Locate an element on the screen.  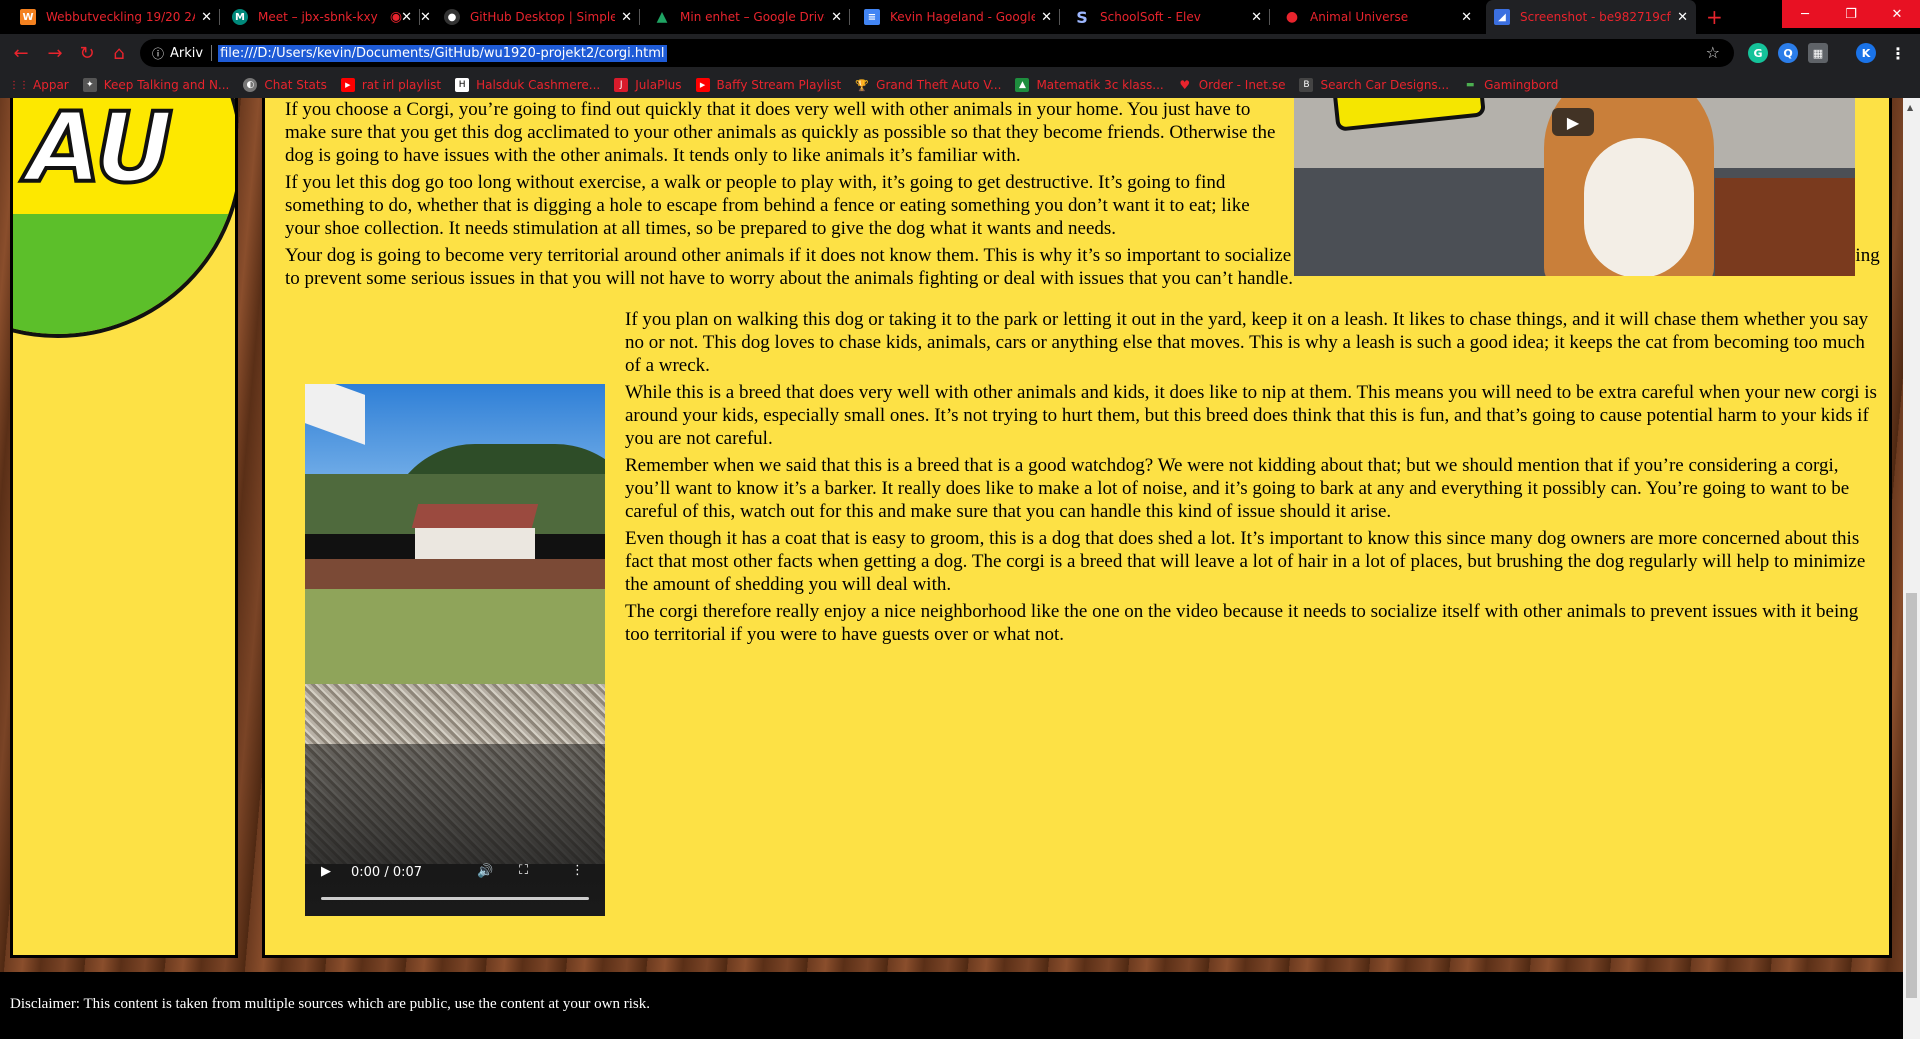
profile-avatar: K is located at coordinates (1866, 53).